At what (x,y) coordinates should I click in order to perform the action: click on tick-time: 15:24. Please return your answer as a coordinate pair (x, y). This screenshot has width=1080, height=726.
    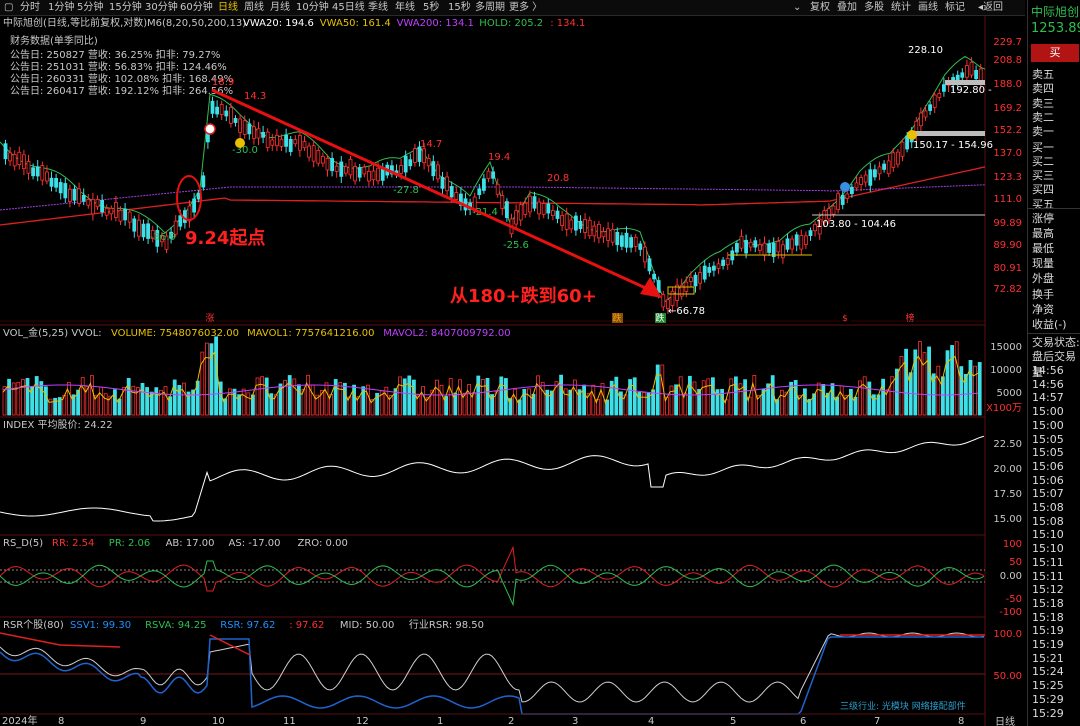
    Looking at the image, I should click on (1048, 672).